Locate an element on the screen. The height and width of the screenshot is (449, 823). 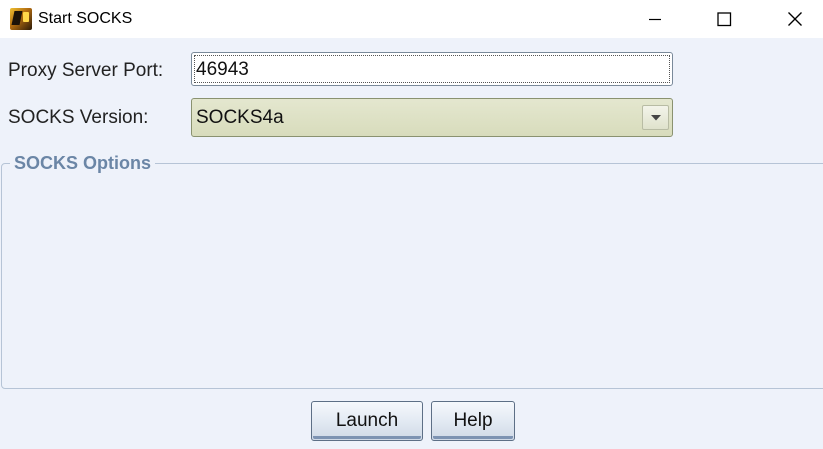
title-bar: Start SOCKS is located at coordinates (411, 19).